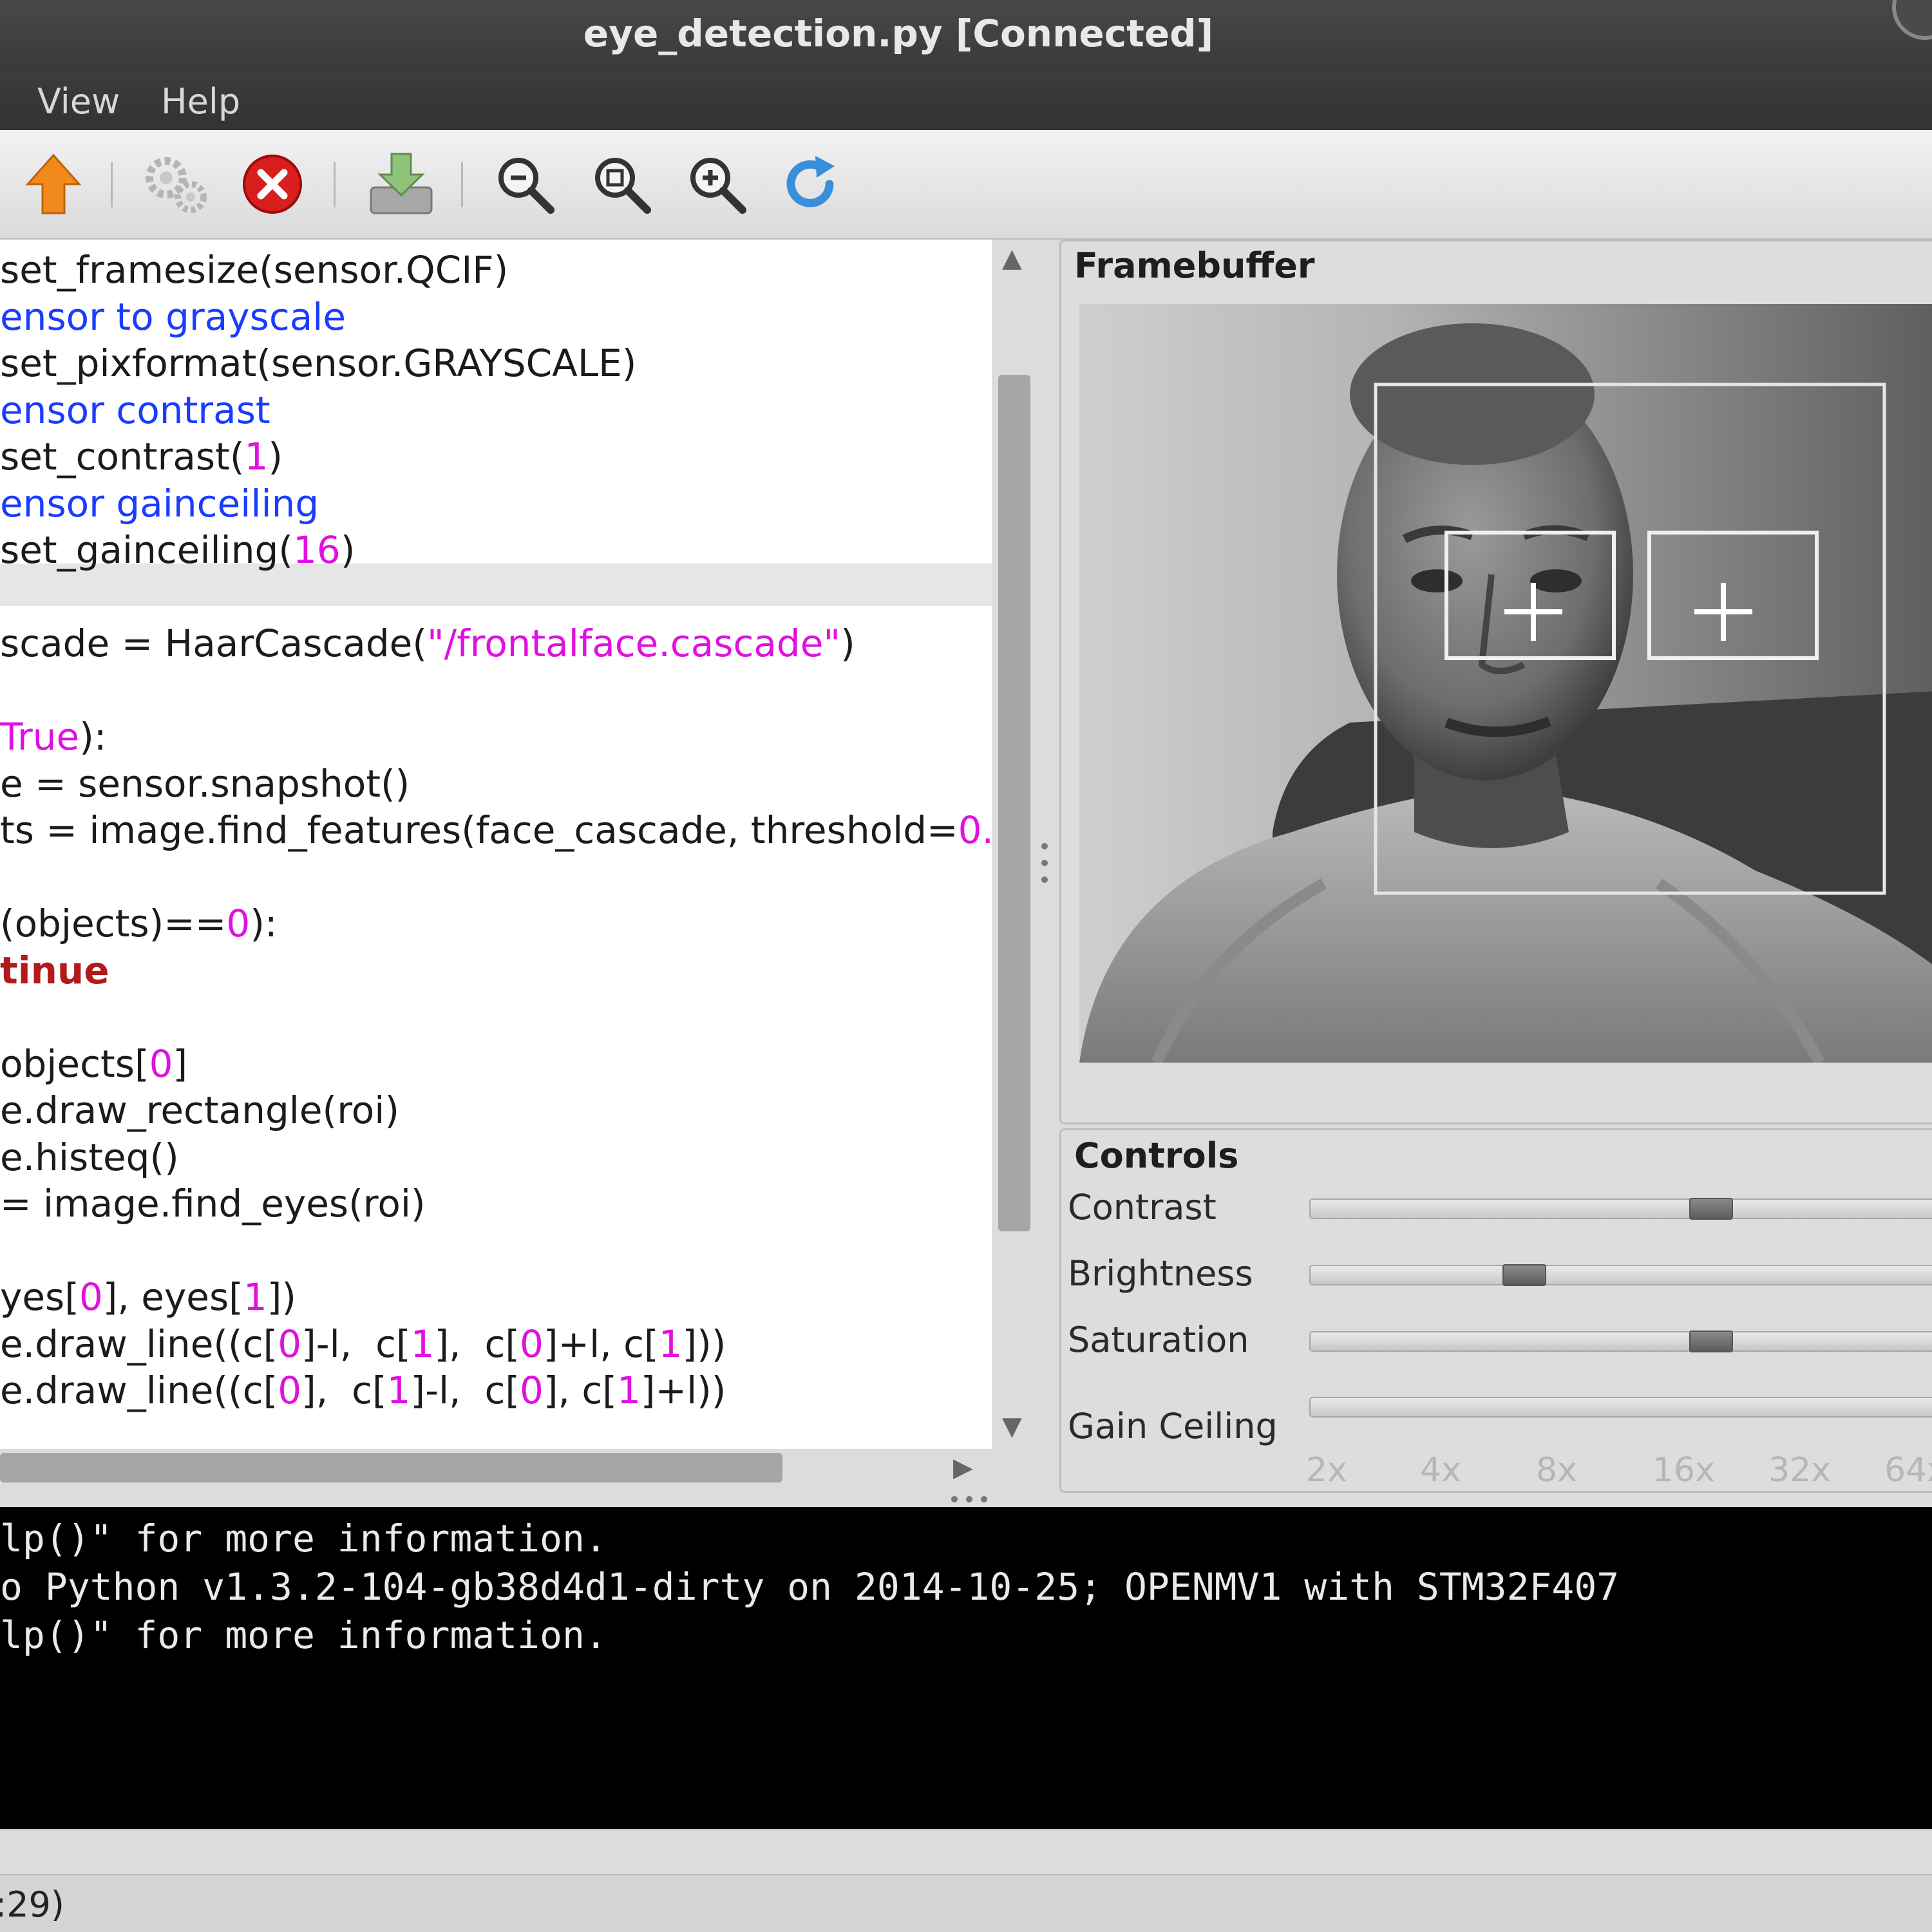 This screenshot has width=1932, height=1932. I want to click on saturation-slider, so click(1620, 1341).